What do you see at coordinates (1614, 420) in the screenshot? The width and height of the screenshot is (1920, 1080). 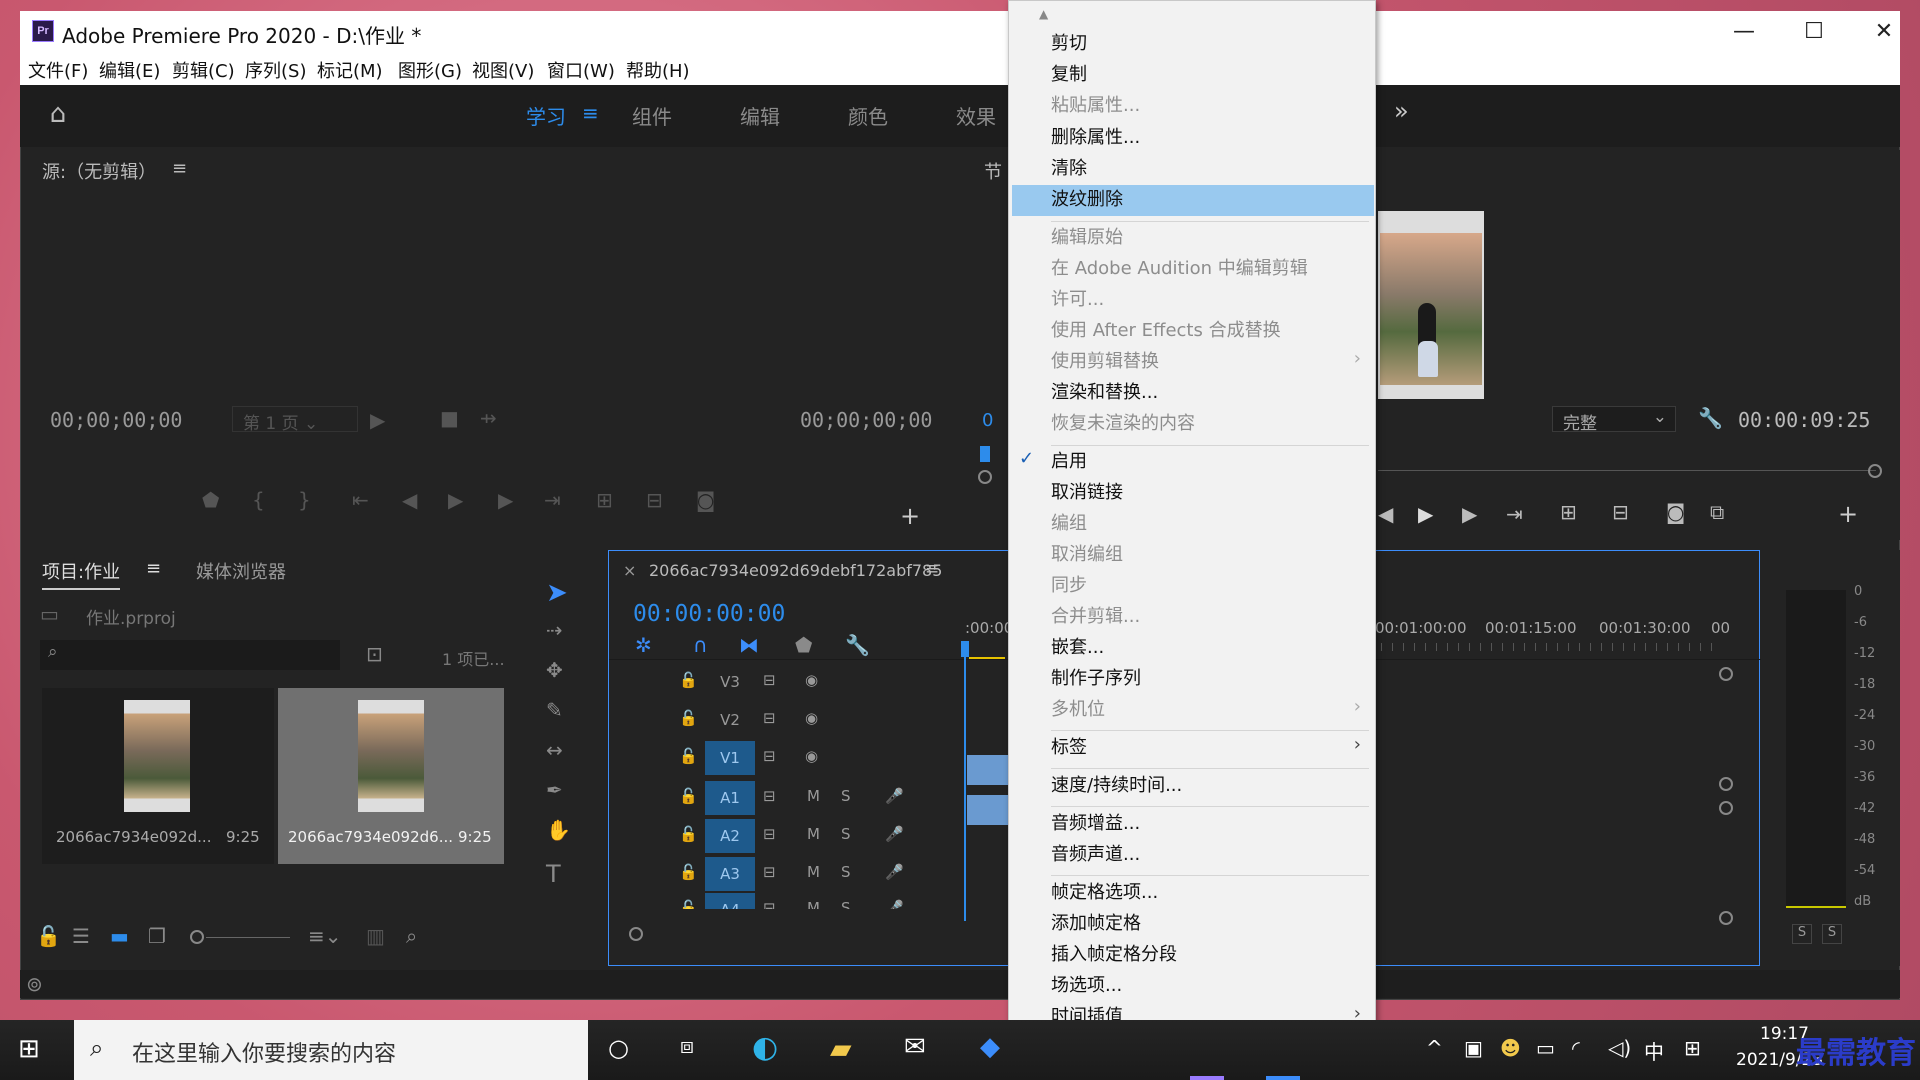 I see `fit-select: 完整 ⌄` at bounding box center [1614, 420].